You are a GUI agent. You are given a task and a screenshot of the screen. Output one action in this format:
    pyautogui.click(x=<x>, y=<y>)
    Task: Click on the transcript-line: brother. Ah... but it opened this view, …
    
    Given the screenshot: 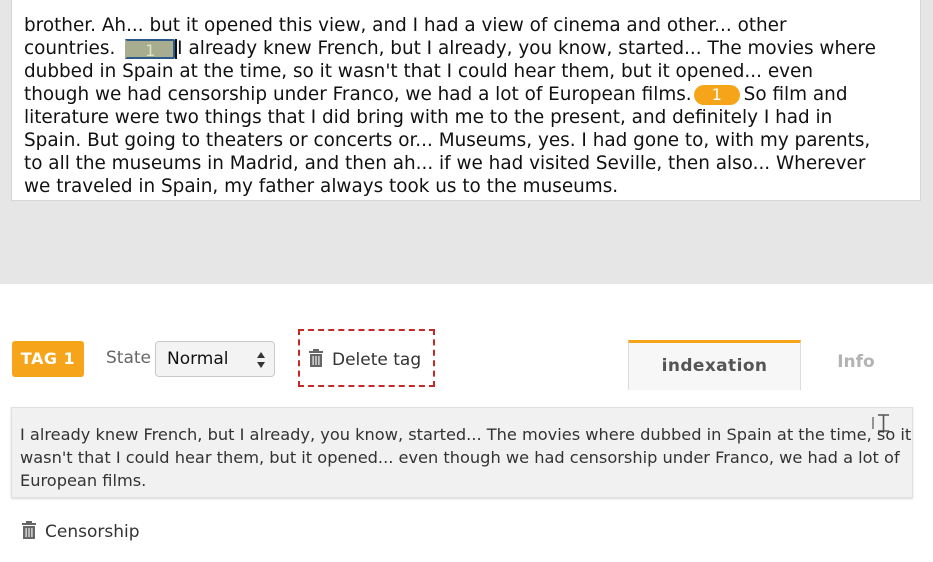 What is the action you would take?
    pyautogui.click(x=405, y=25)
    